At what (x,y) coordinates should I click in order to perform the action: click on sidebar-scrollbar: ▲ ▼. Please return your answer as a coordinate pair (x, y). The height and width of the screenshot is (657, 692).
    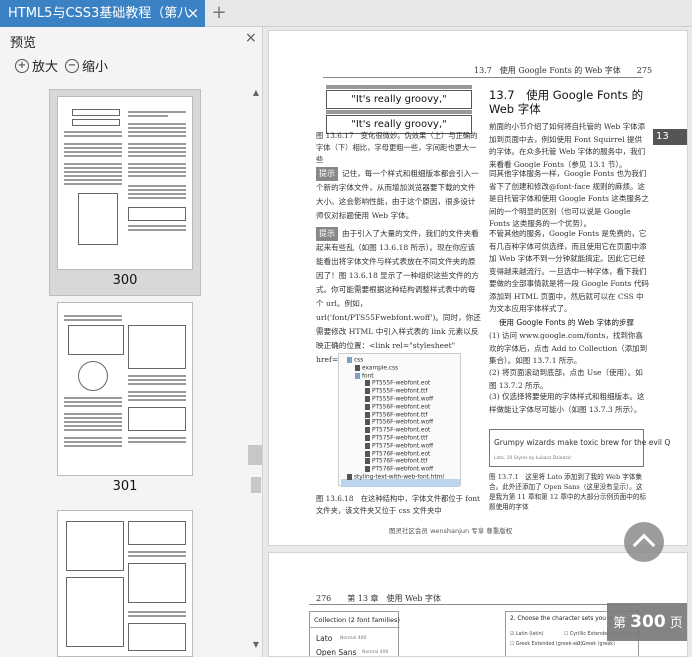
    Looking at the image, I should click on (256, 369).